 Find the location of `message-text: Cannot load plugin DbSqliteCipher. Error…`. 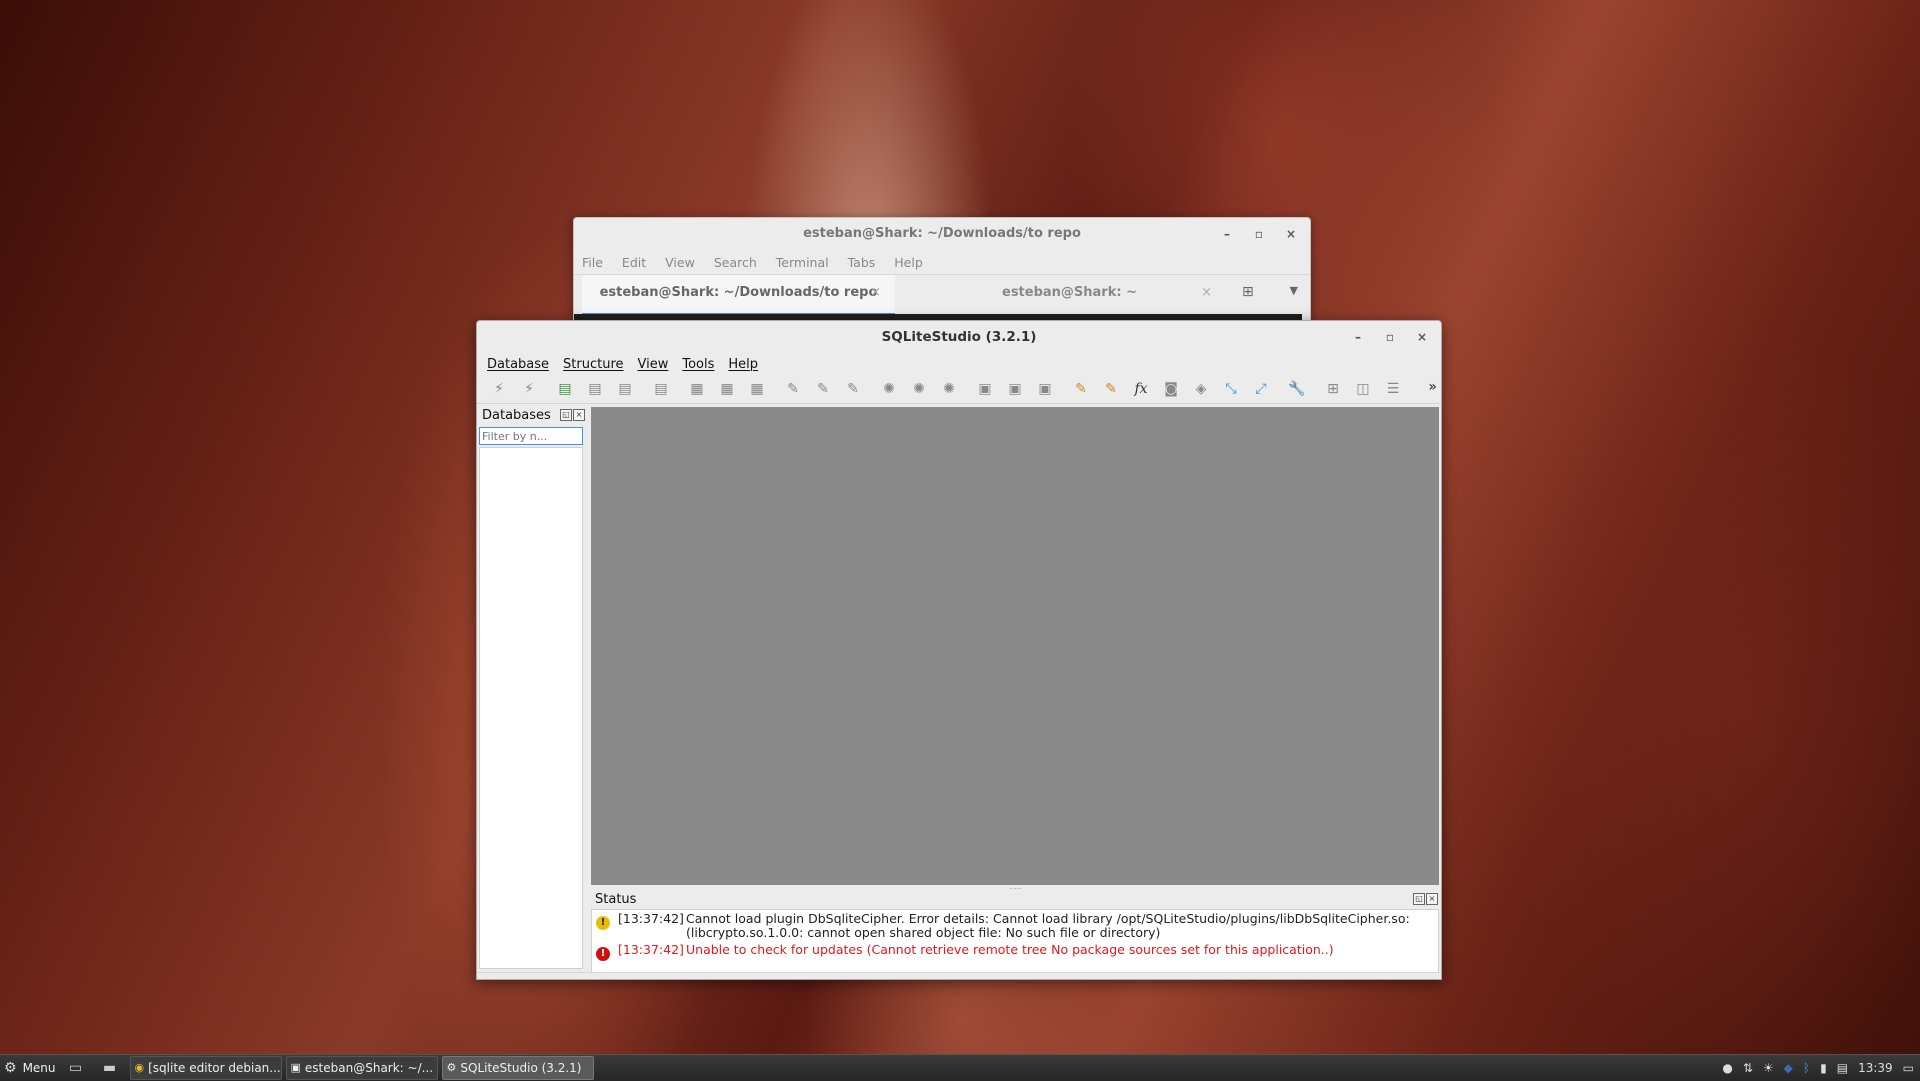

message-text: Cannot load plugin DbSqliteCipher. Error… is located at coordinates (1048, 925).